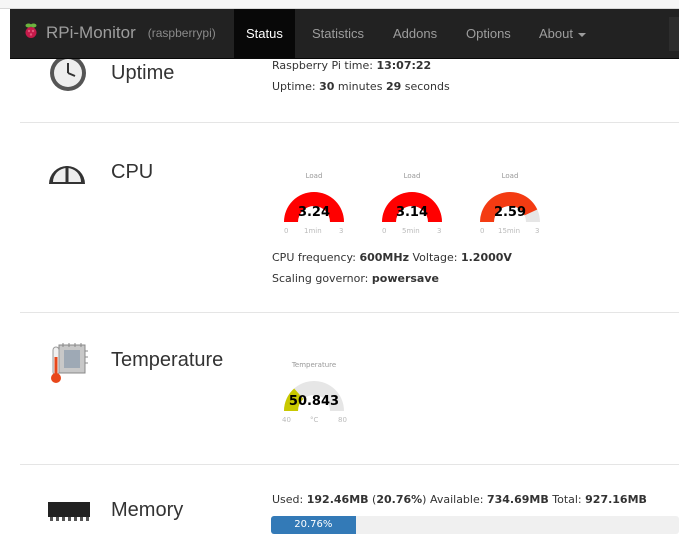  I want to click on uptime-line: Uptime: 30 minutes 29 seconds, so click(361, 86).